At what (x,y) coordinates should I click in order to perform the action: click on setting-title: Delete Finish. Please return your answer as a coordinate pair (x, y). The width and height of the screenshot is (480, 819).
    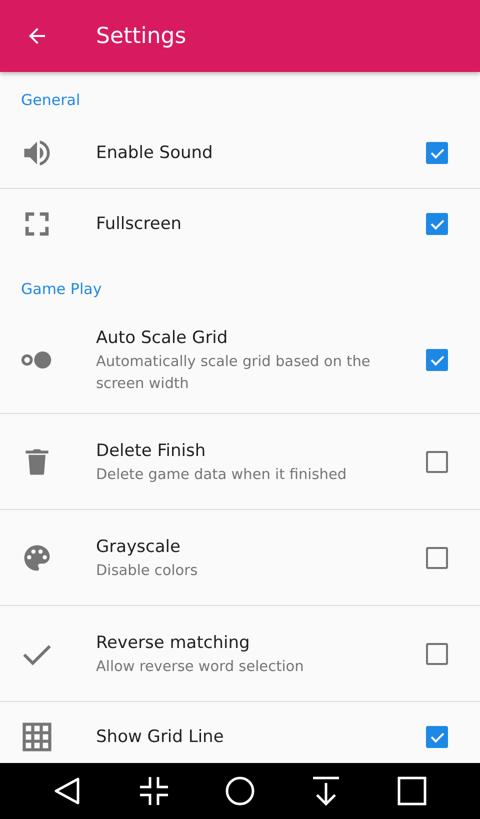
    Looking at the image, I should click on (151, 451).